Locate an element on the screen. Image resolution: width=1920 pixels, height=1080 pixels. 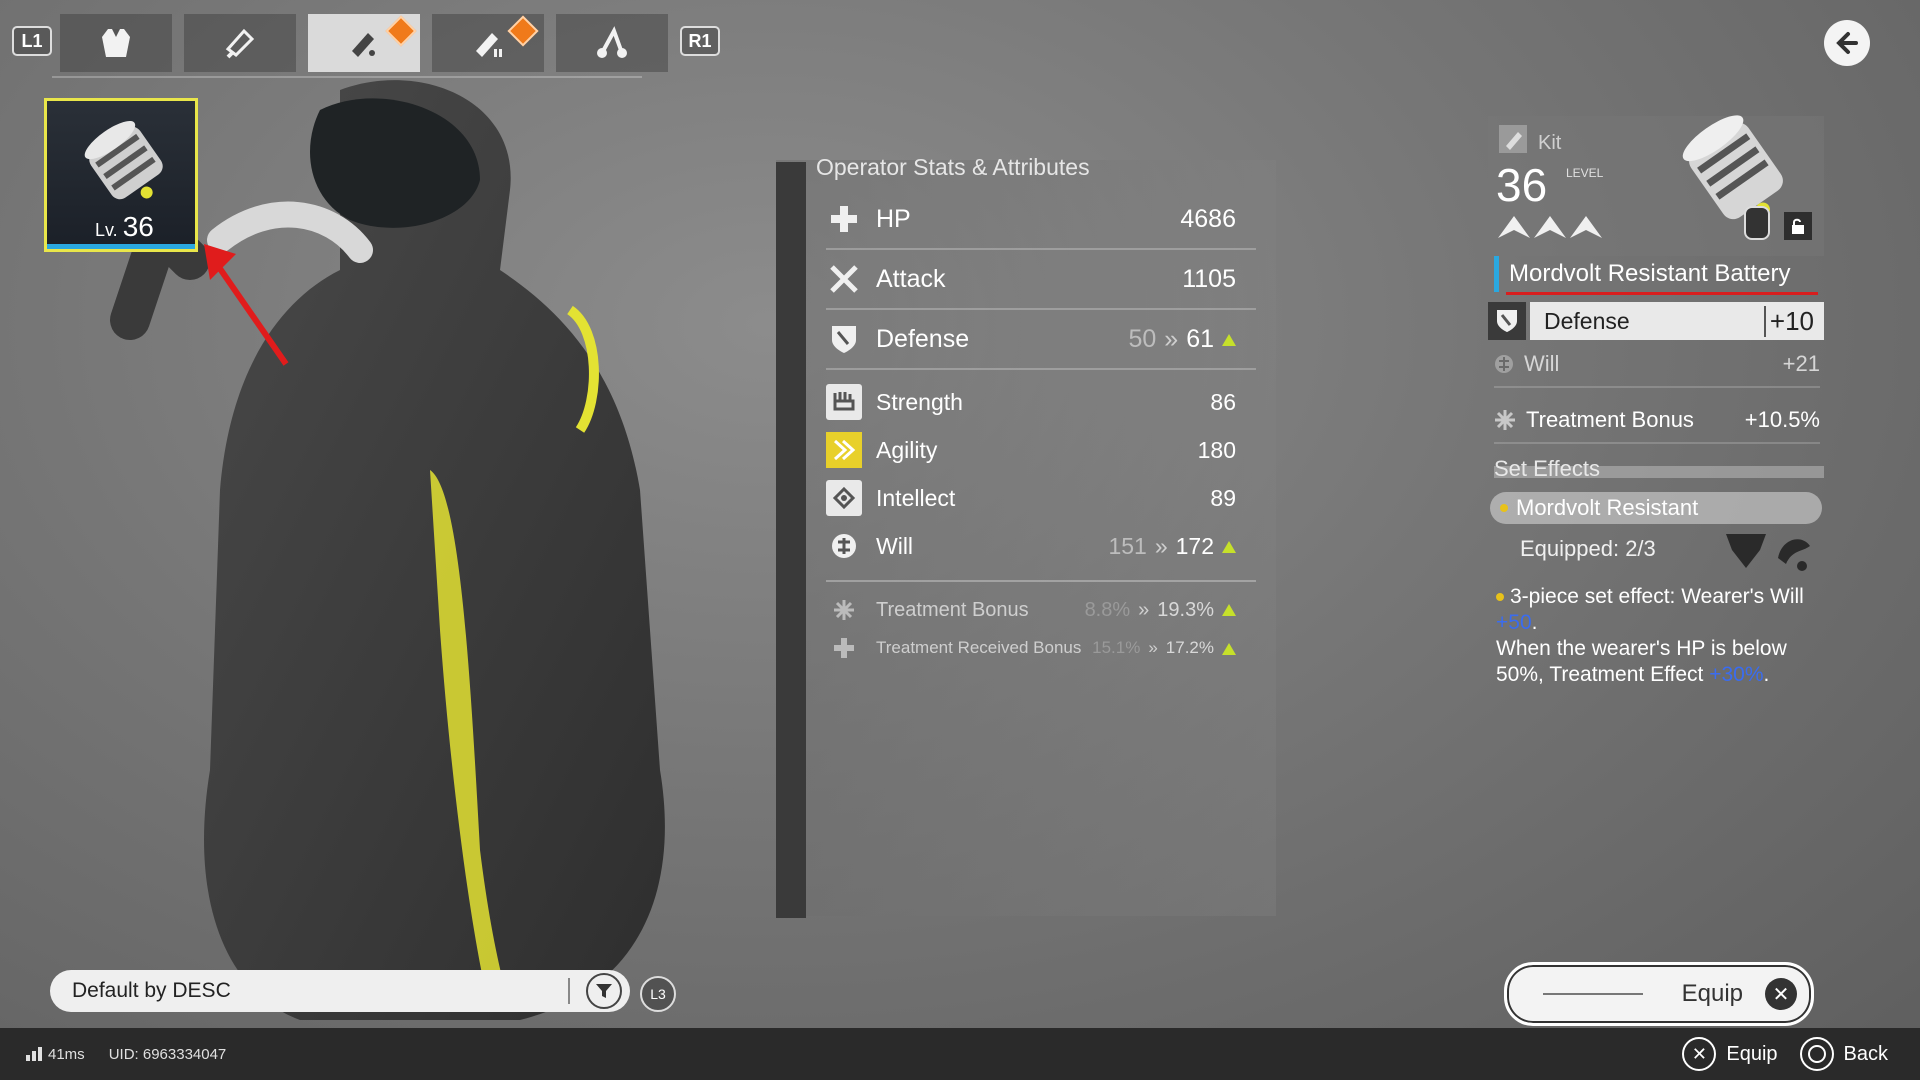
rarity-icons is located at coordinates (1550, 227).